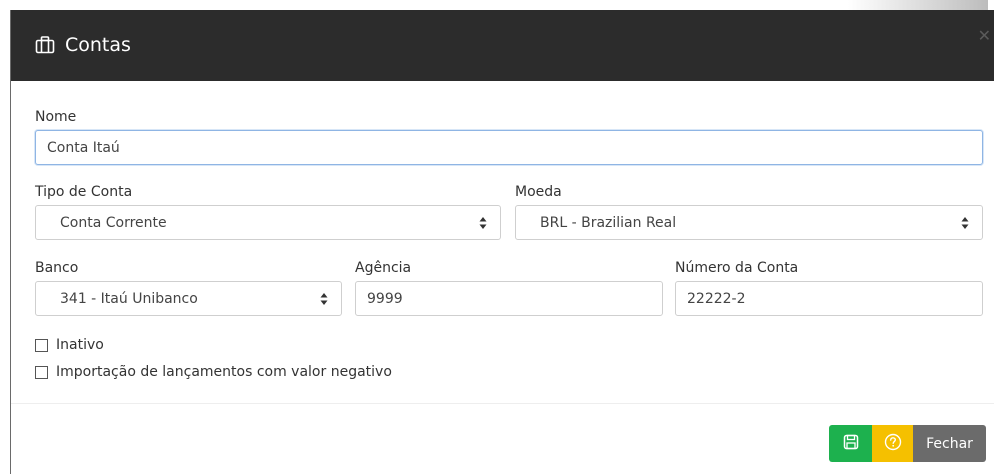 The height and width of the screenshot is (474, 994). What do you see at coordinates (80, 345) in the screenshot?
I see `inativo-label: Inativo` at bounding box center [80, 345].